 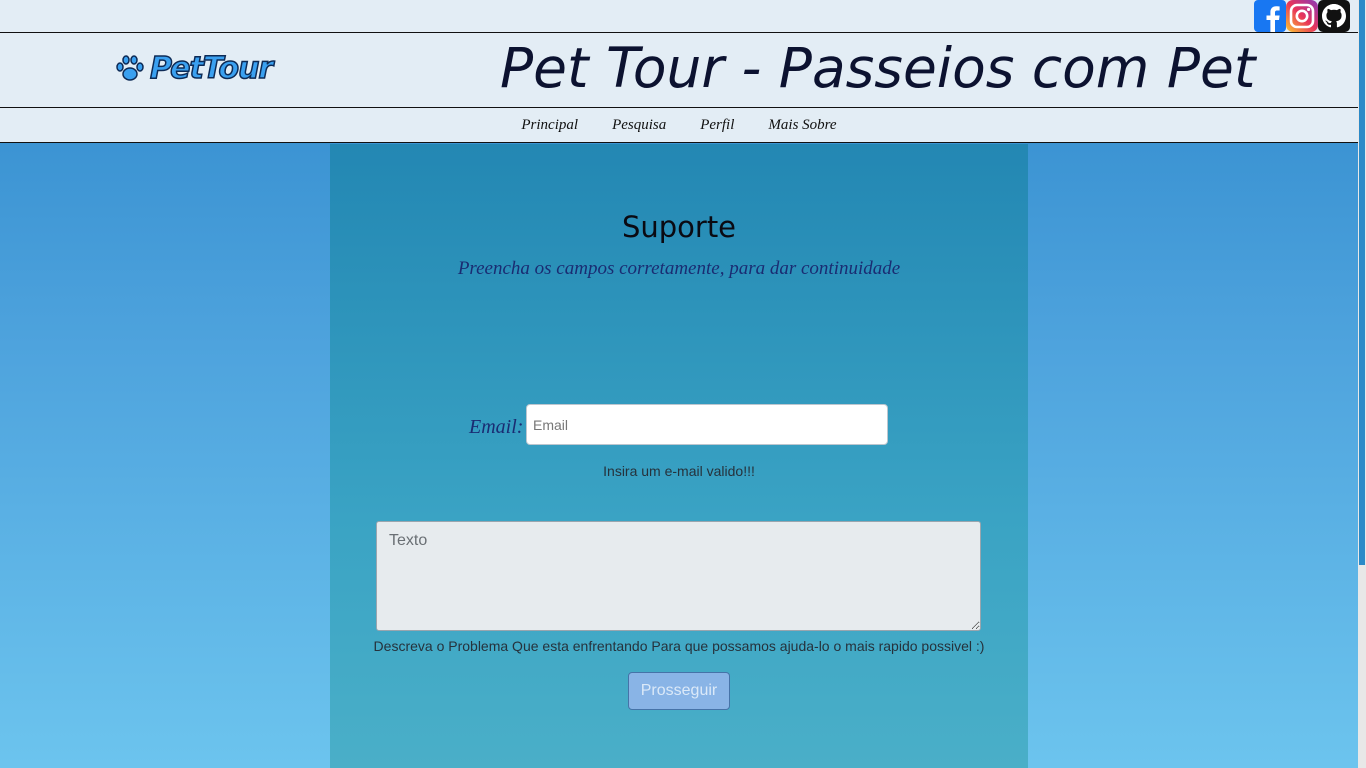 What do you see at coordinates (878, 68) in the screenshot?
I see `site-title: Pet Tour - Passeios com Pet` at bounding box center [878, 68].